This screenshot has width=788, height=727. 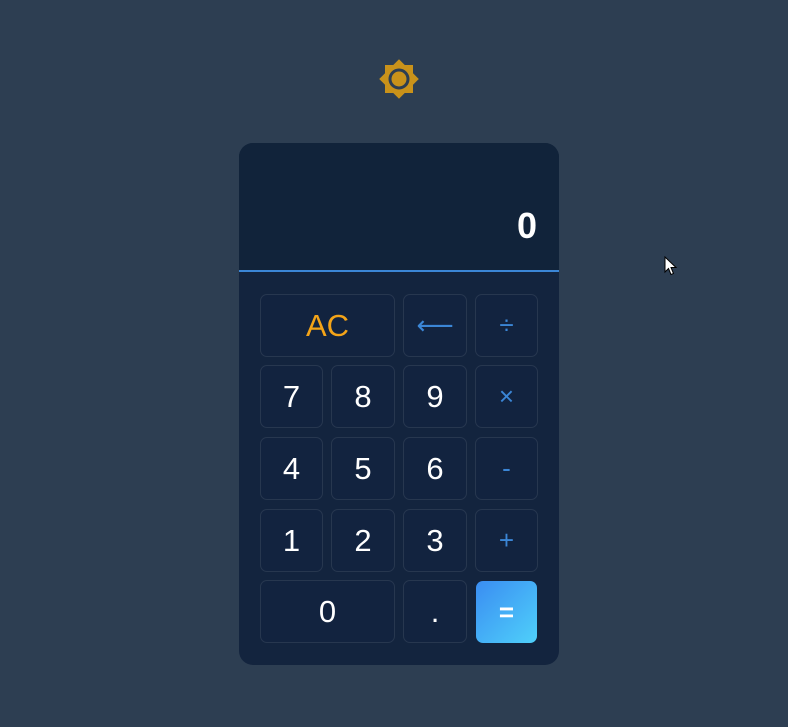 What do you see at coordinates (506, 540) in the screenshot?
I see `add-button: +` at bounding box center [506, 540].